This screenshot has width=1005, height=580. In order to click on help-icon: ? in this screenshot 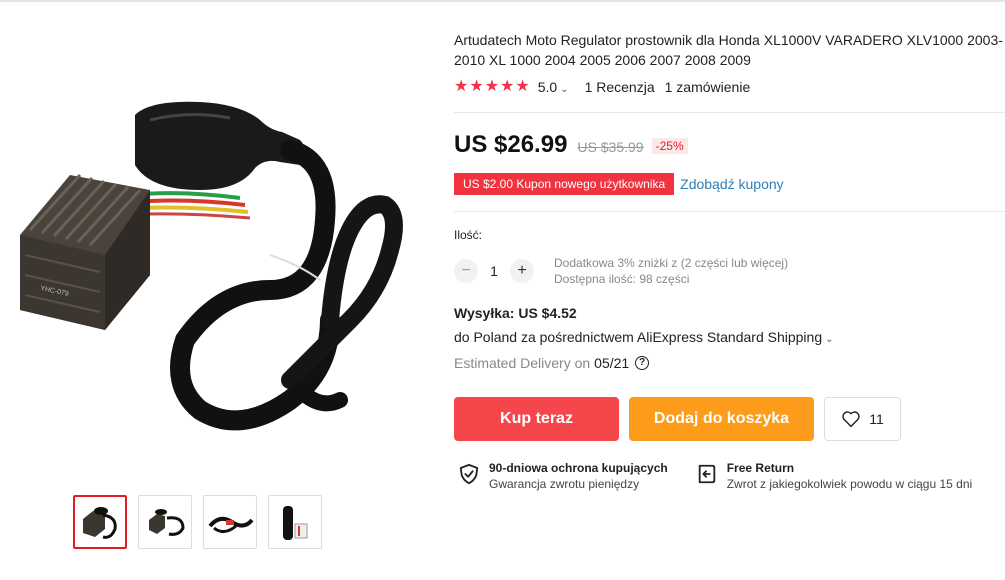, I will do `click(642, 363)`.